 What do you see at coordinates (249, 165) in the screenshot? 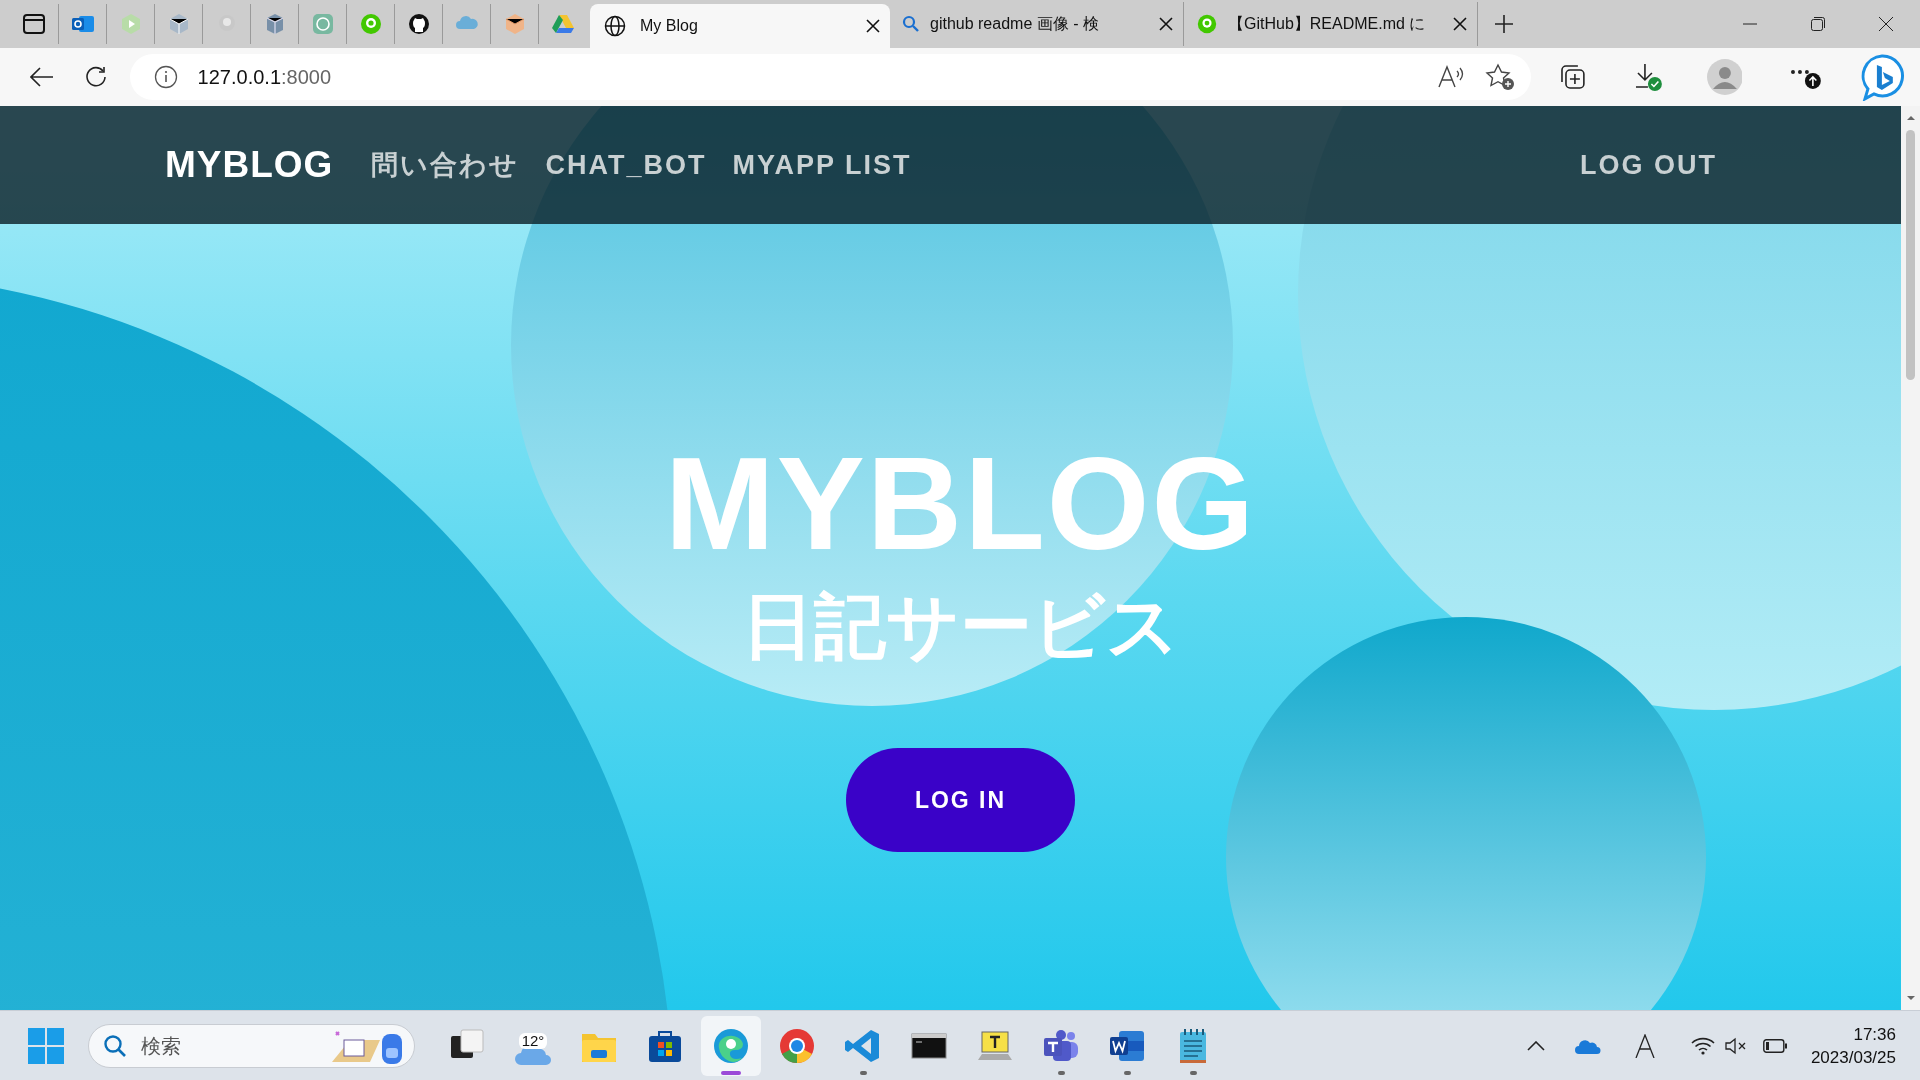
I see `brand-link: MYBLOG` at bounding box center [249, 165].